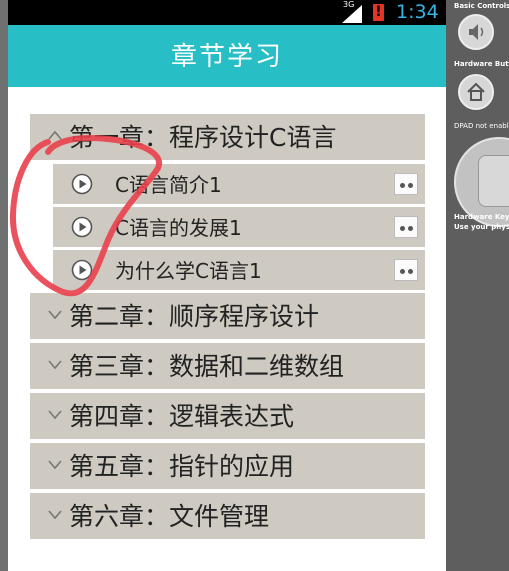  I want to click on volume-icon, so click(476, 32).